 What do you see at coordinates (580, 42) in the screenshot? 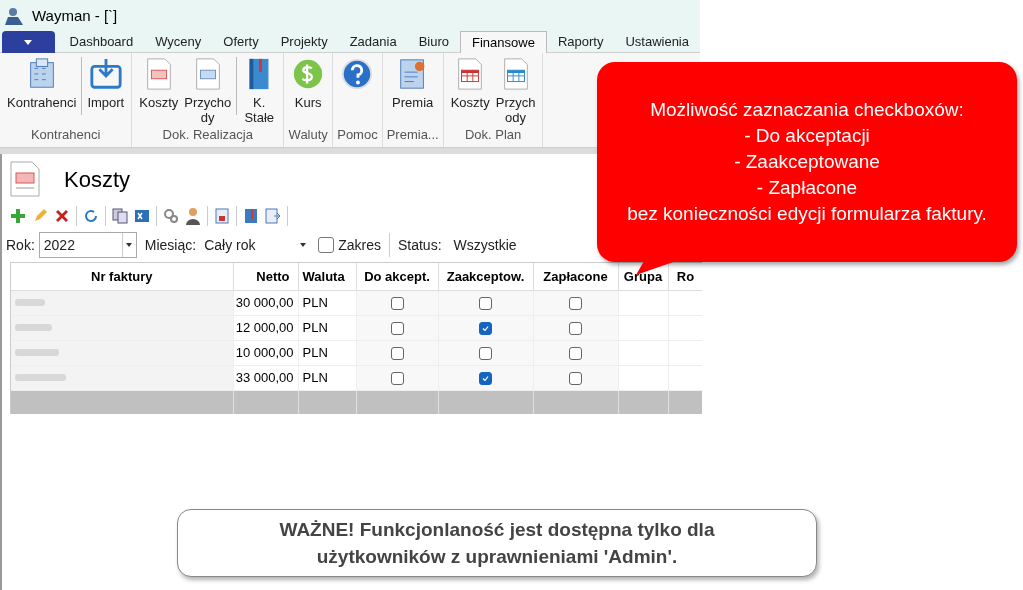
I see `ribbon-tab: Raporty` at bounding box center [580, 42].